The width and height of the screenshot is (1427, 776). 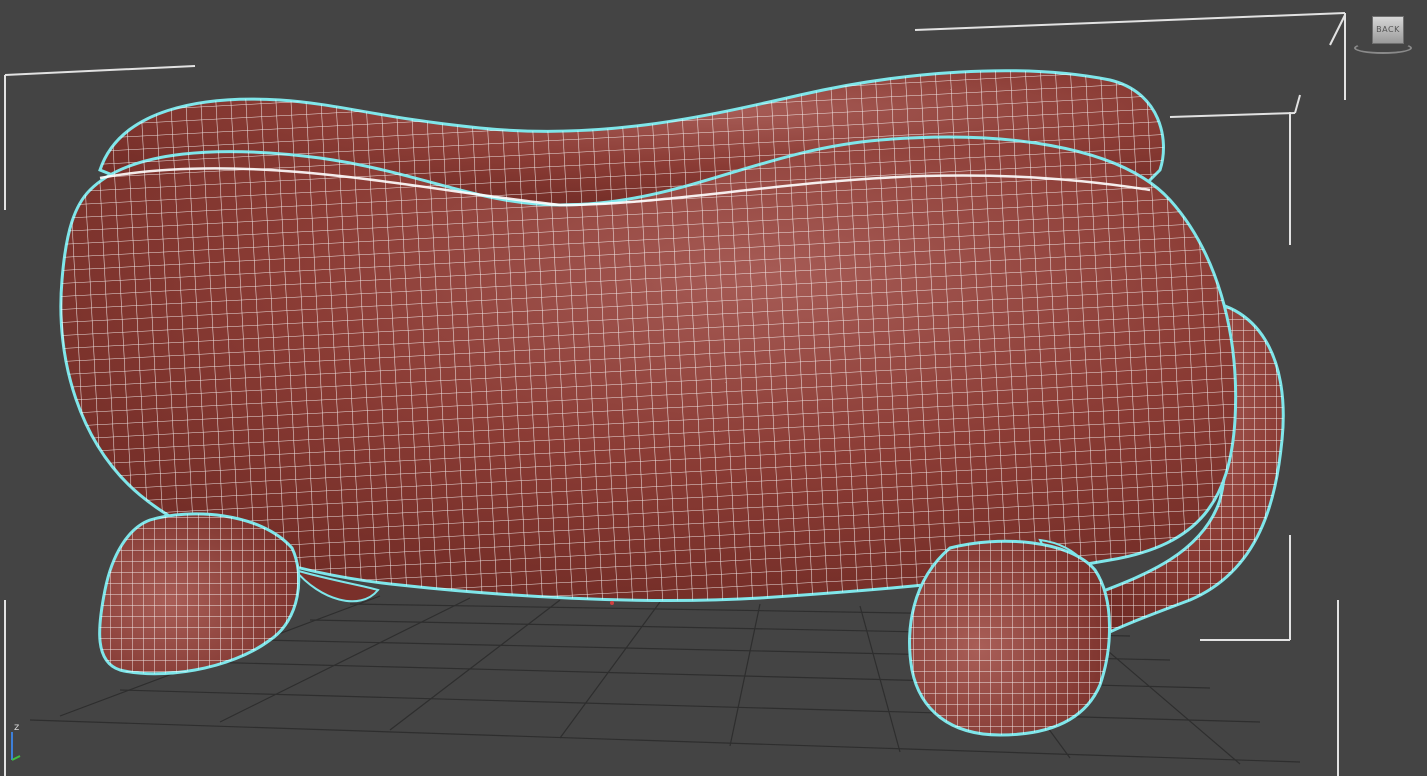 I want to click on viewcube-face-back: BACK, so click(x=1388, y=30).